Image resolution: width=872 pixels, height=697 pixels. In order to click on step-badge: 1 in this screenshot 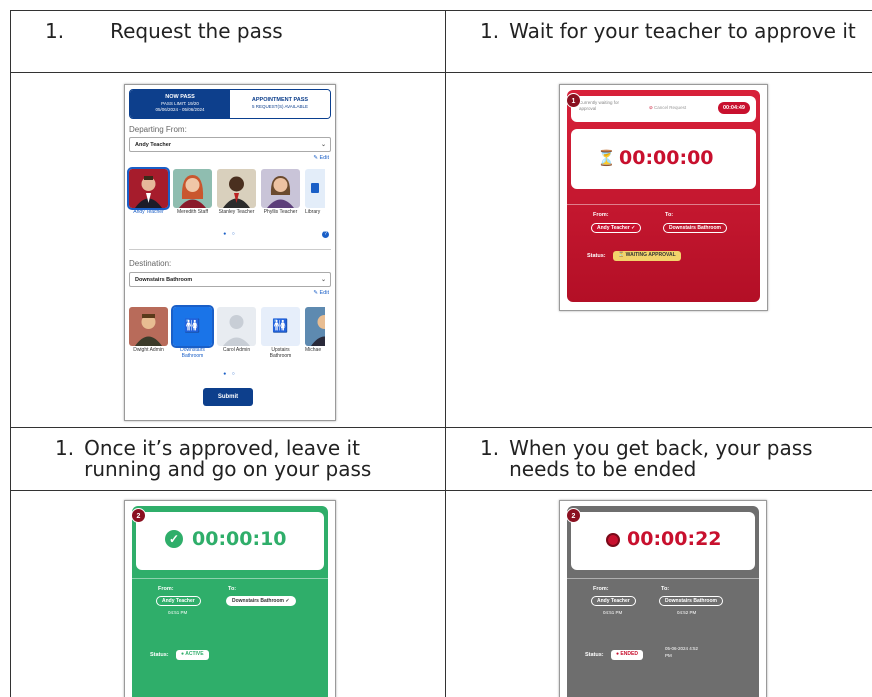, I will do `click(573, 100)`.